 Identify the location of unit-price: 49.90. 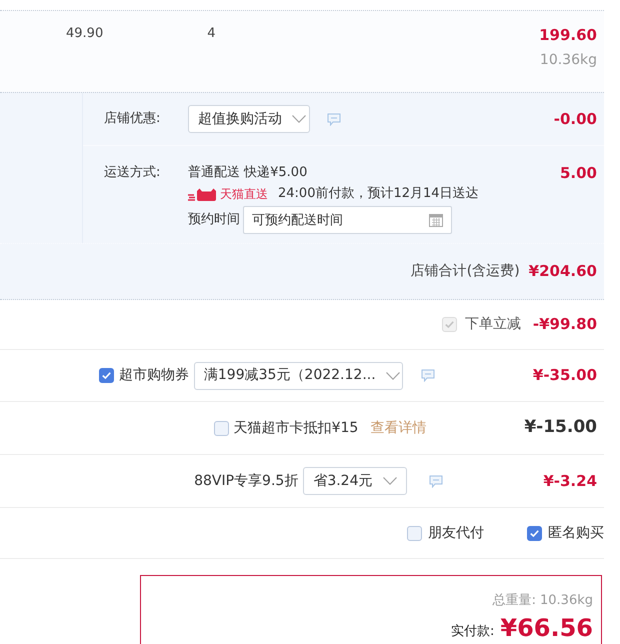
(85, 34).